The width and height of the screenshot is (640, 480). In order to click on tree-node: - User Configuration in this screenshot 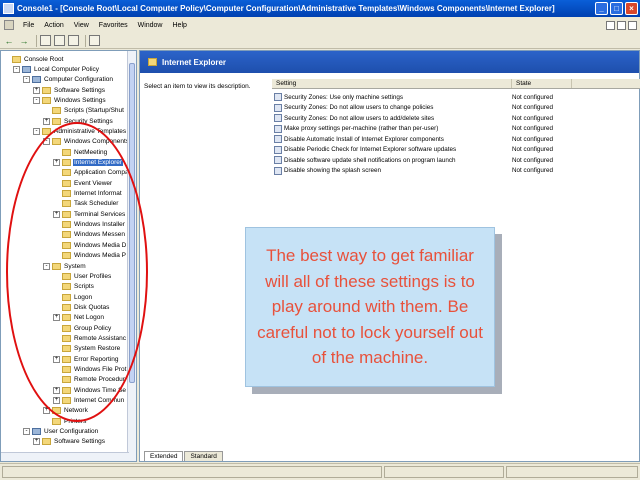, I will do `click(61, 432)`.